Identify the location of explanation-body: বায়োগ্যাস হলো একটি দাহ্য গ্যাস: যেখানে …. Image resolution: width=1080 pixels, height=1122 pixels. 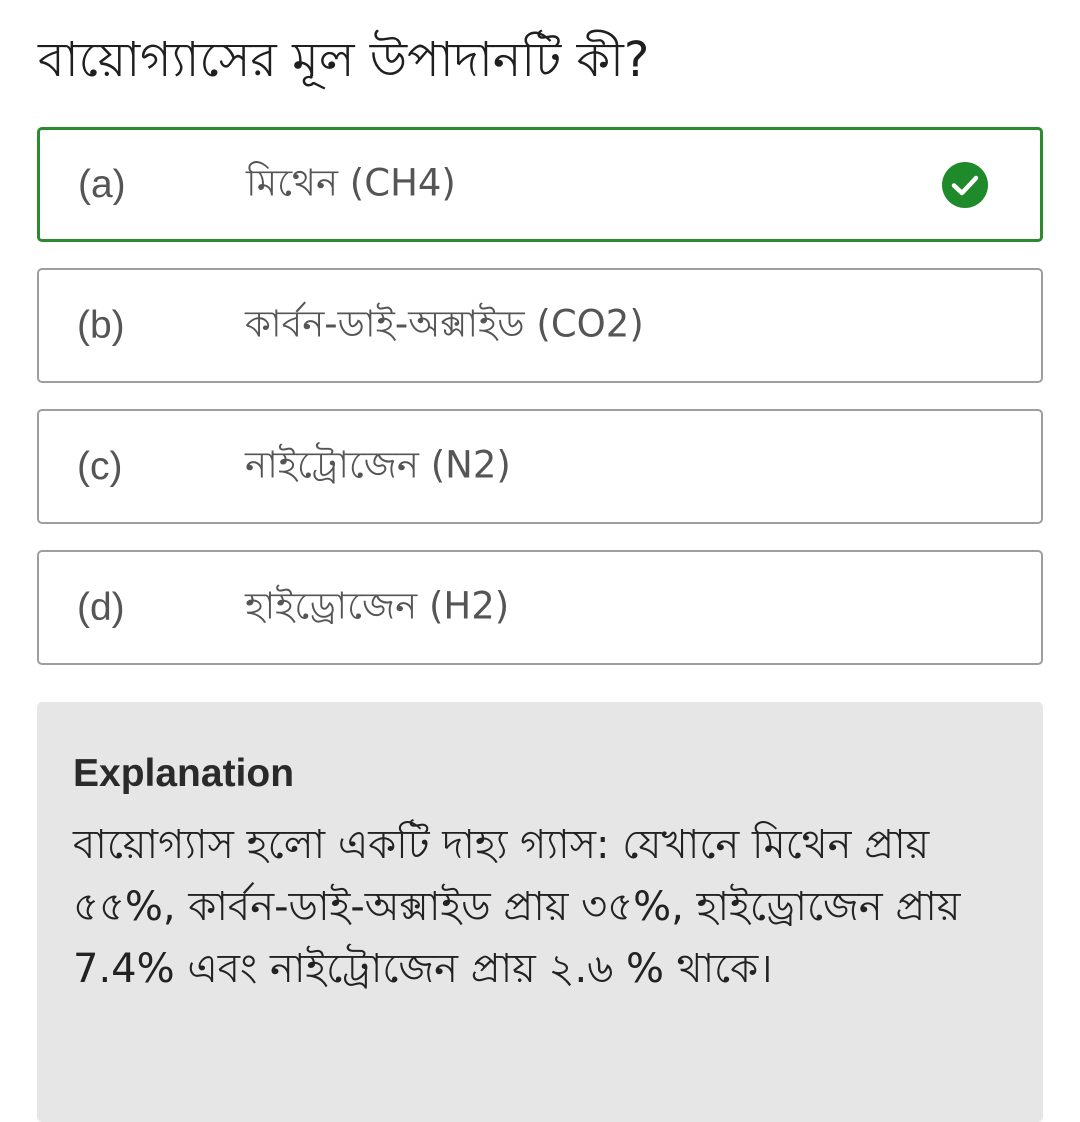
(517, 907).